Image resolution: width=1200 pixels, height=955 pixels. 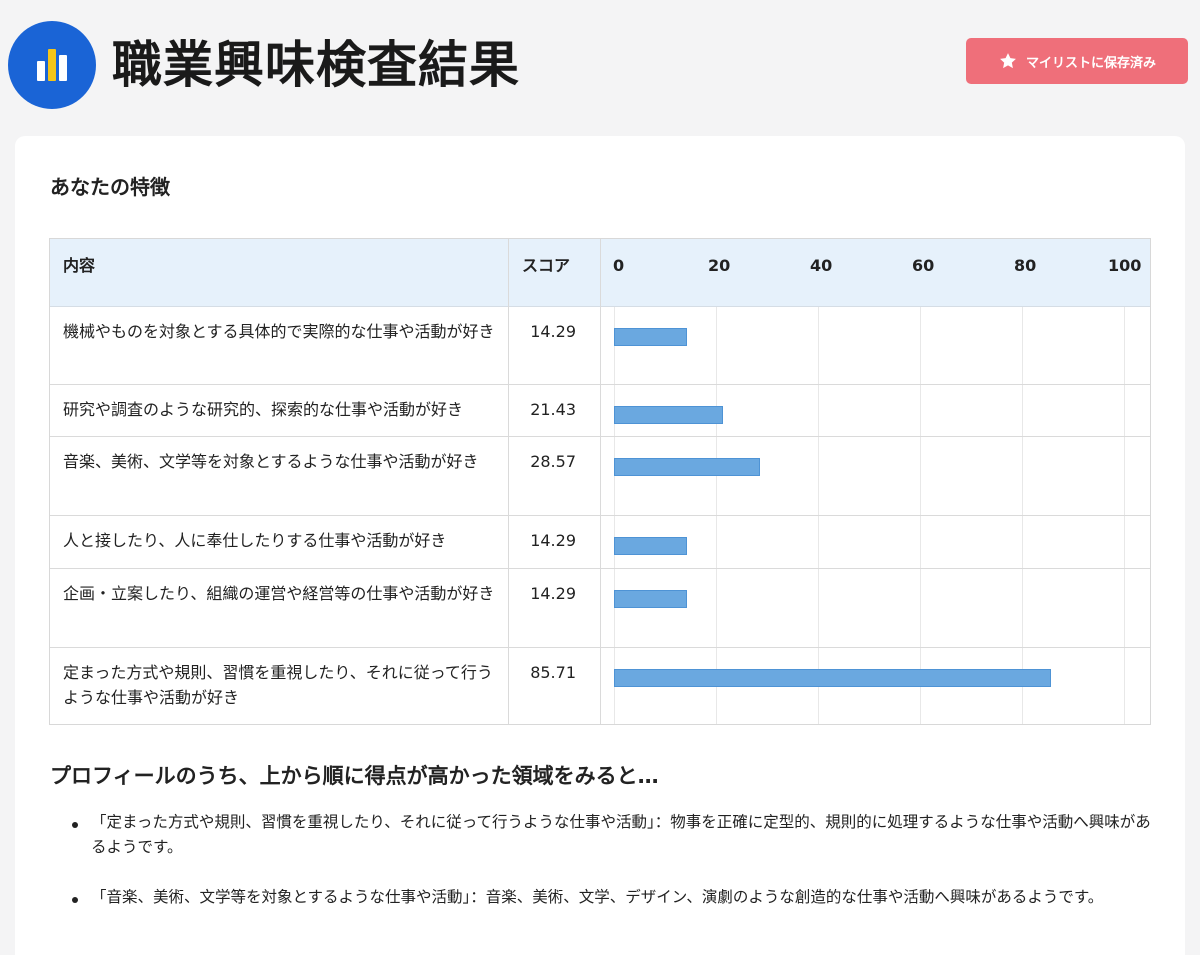 I want to click on axis-tick-label: 80, so click(x=1025, y=265).